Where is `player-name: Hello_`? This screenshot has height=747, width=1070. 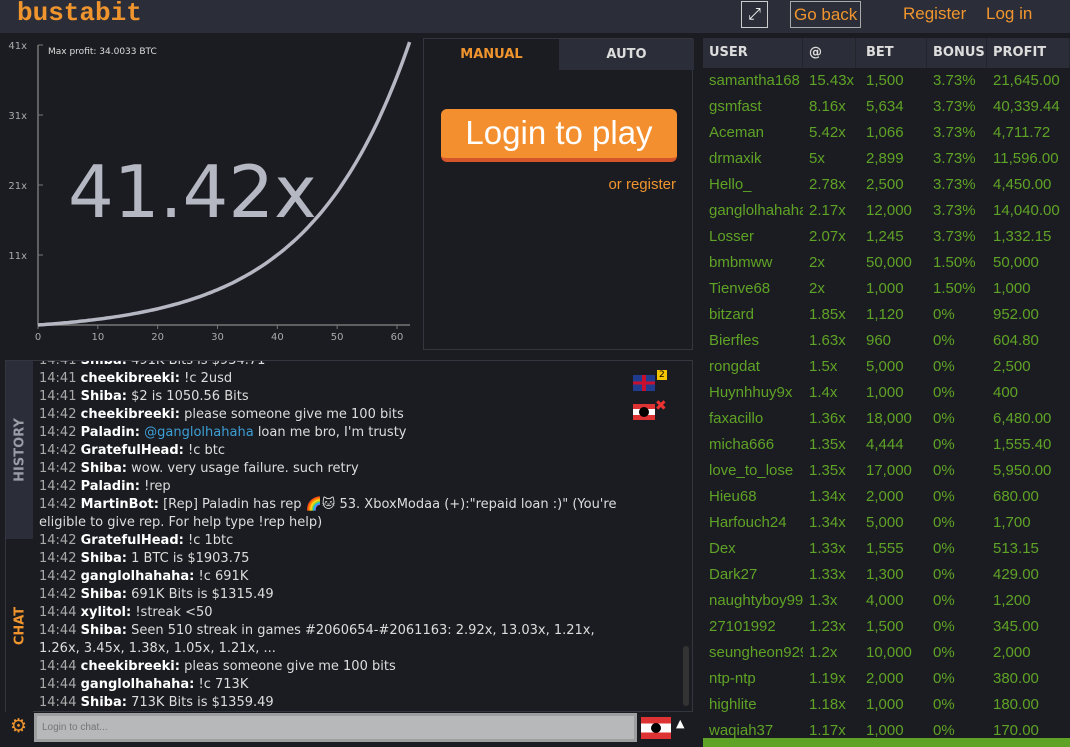 player-name: Hello_ is located at coordinates (753, 185).